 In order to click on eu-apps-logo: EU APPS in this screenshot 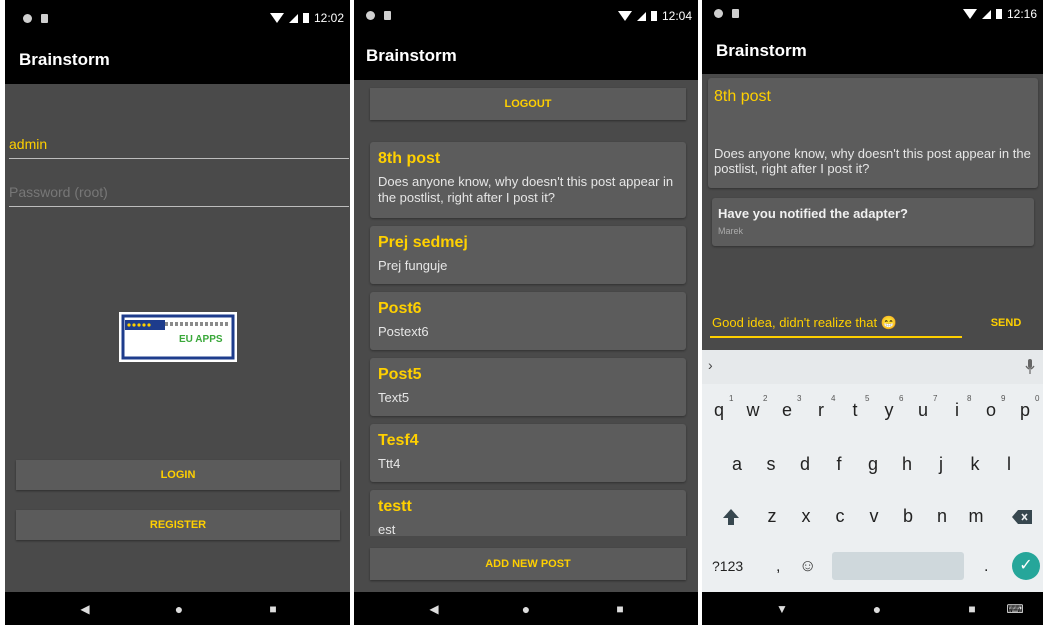, I will do `click(178, 337)`.